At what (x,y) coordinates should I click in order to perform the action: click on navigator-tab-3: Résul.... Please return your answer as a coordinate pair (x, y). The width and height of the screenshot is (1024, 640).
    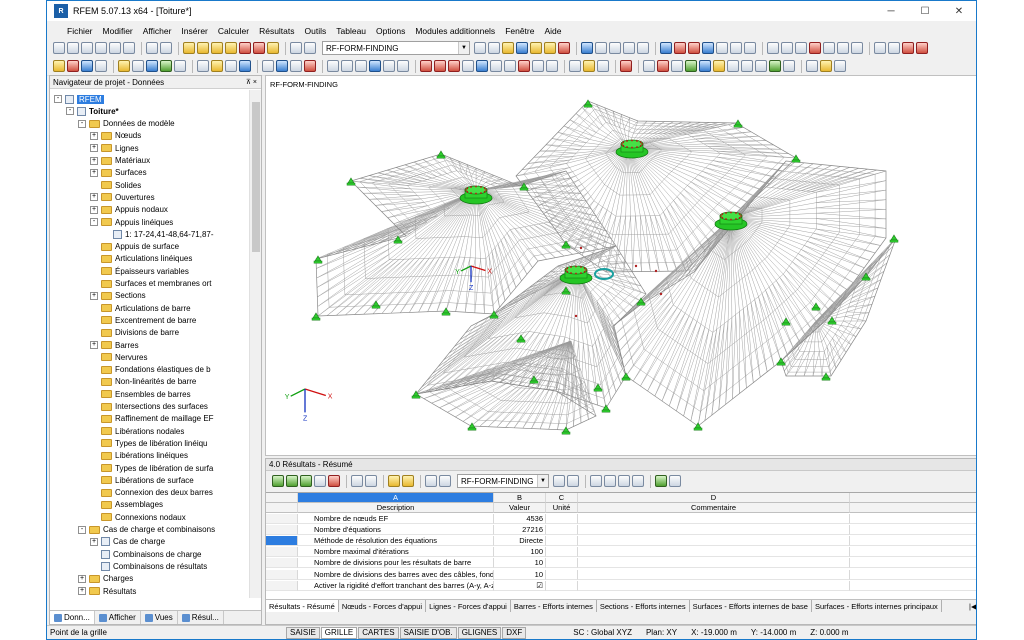
    Looking at the image, I should click on (201, 617).